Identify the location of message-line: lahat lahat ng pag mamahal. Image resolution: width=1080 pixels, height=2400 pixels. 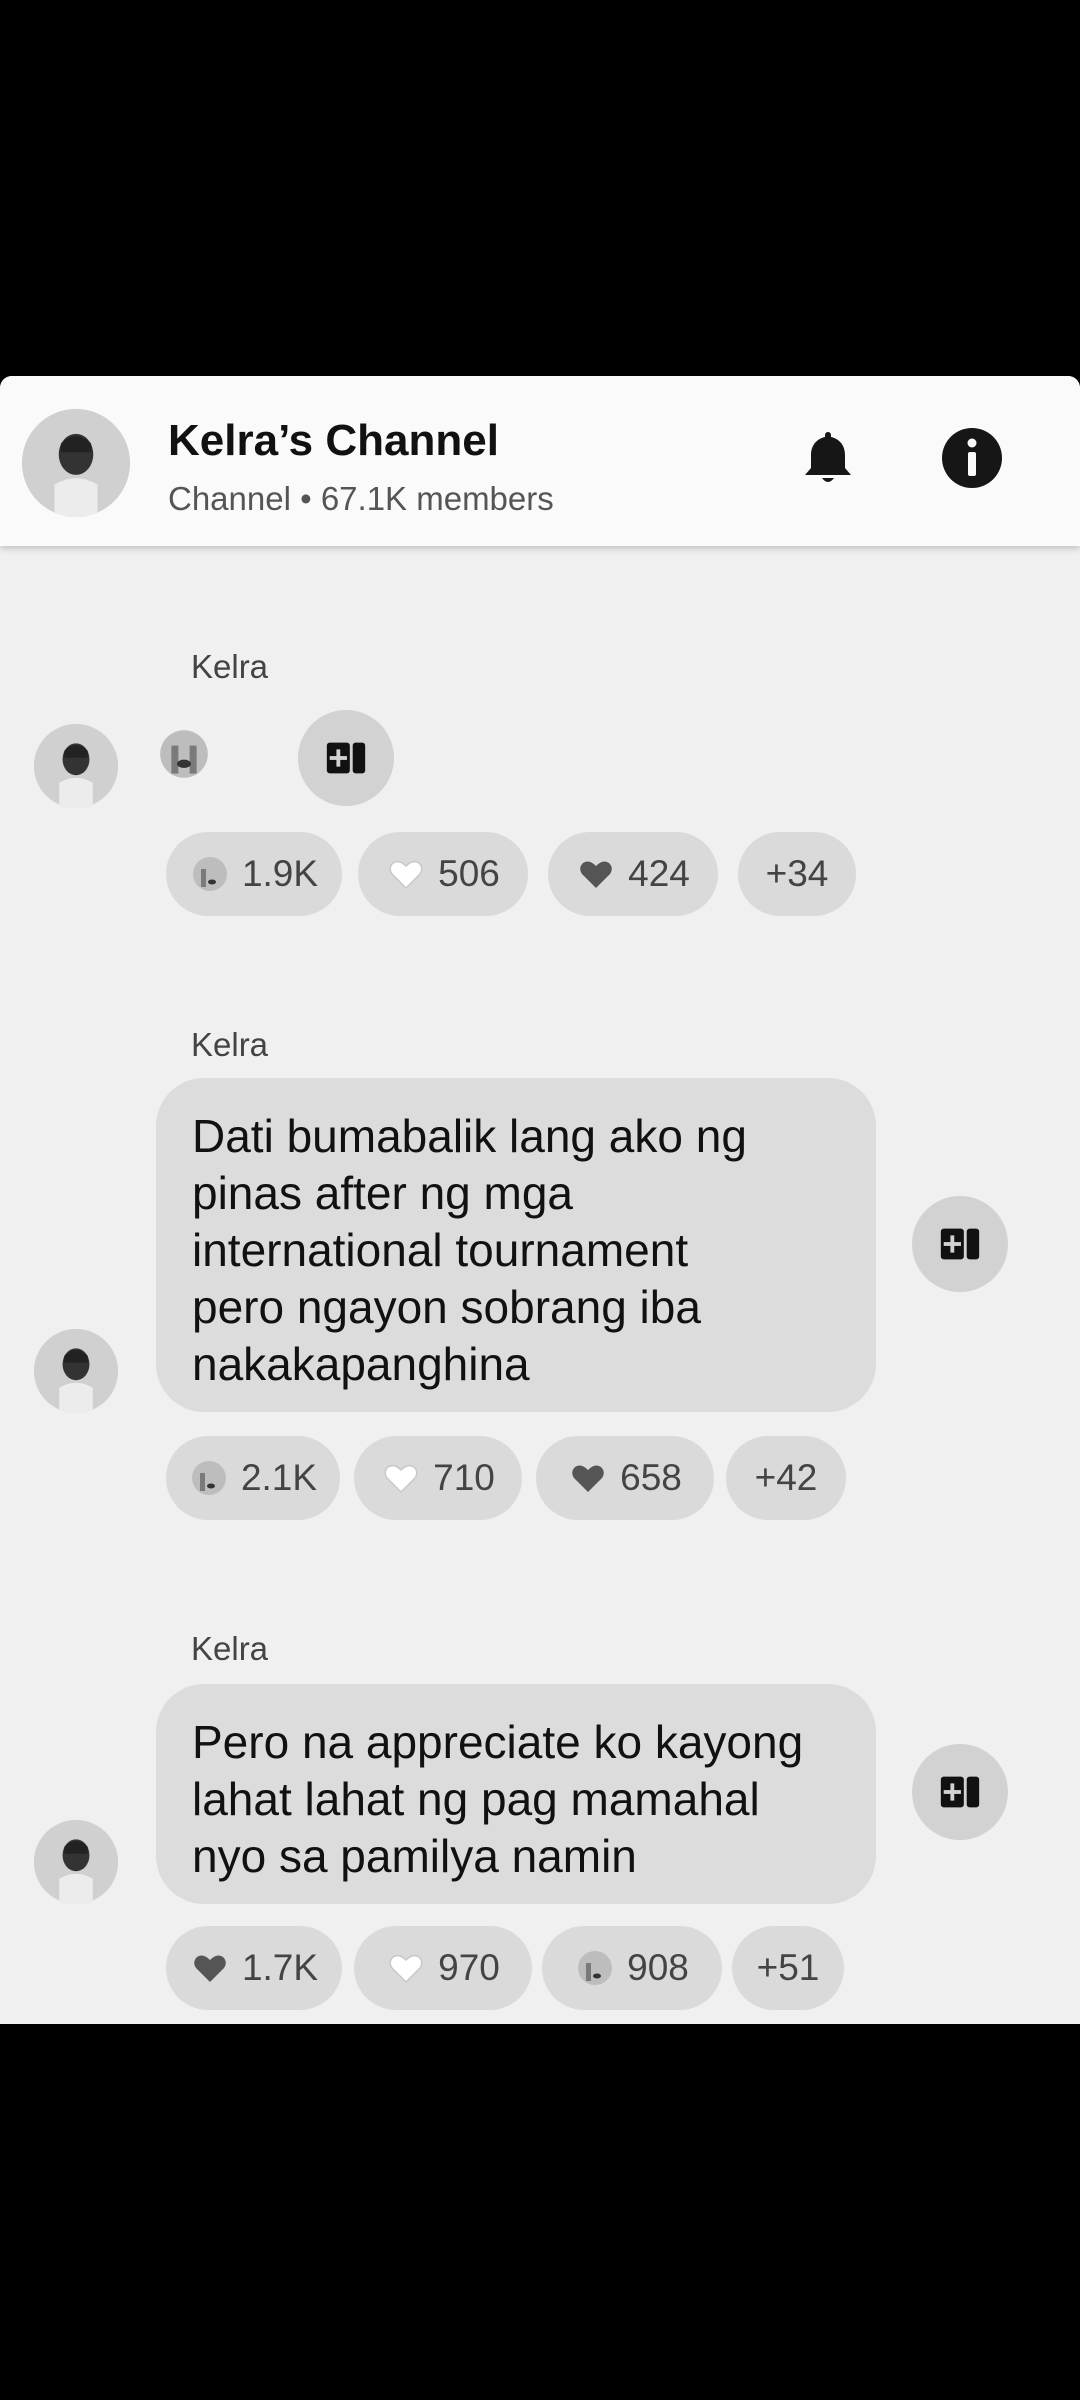
(476, 1799).